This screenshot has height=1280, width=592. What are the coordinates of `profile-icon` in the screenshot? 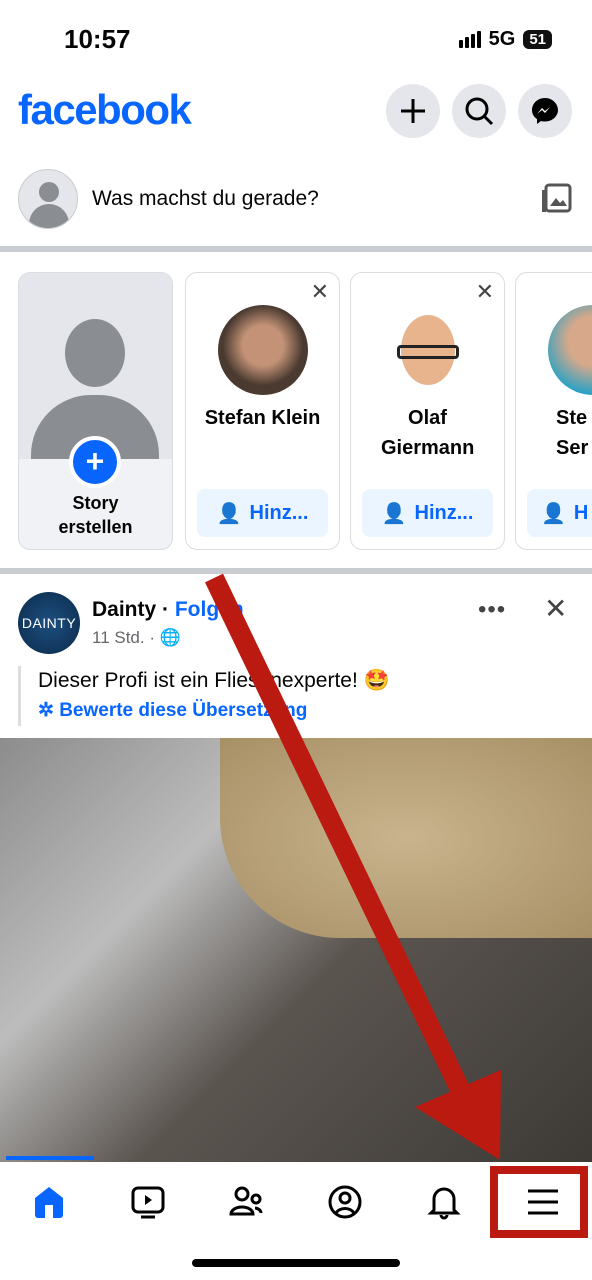 It's located at (345, 1202).